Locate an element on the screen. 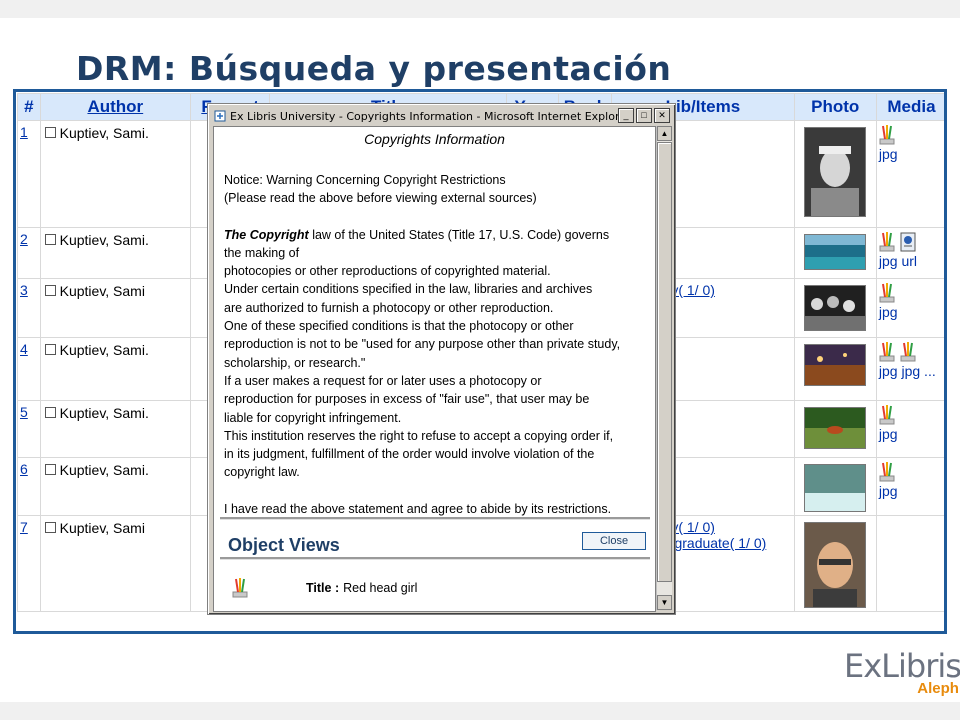  copyright-text-line: scholarship, or research." is located at coordinates (295, 362).